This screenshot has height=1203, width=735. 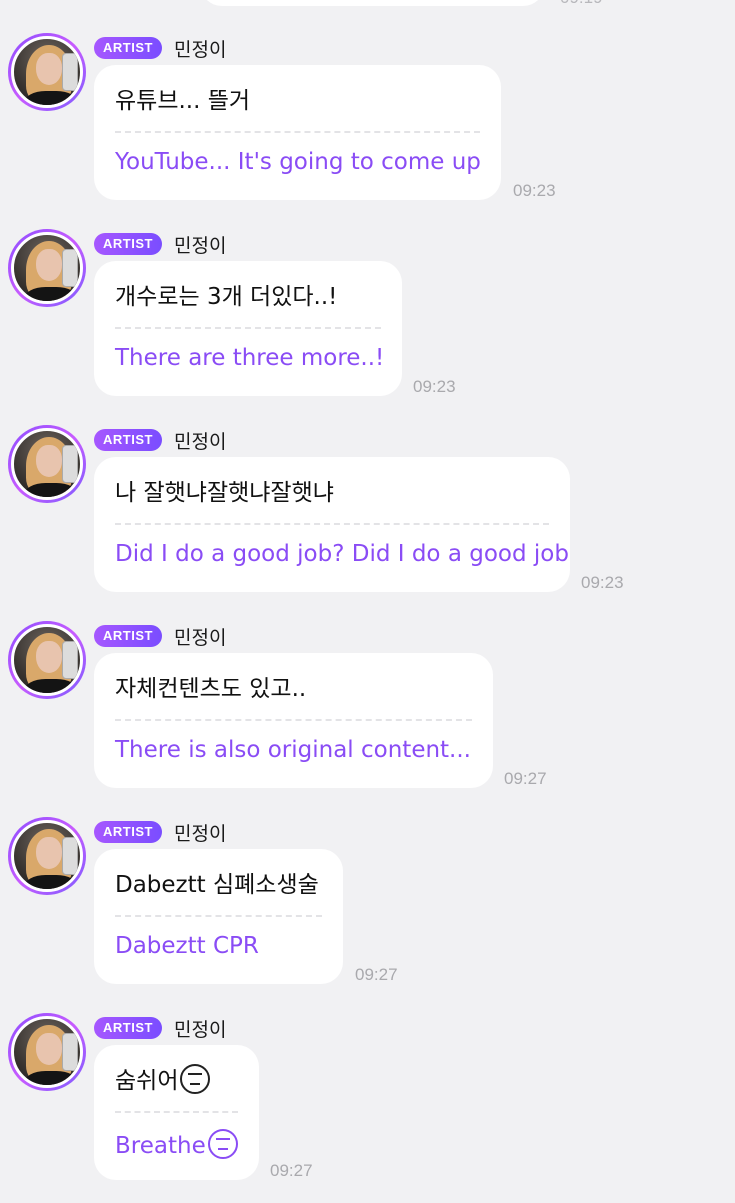 I want to click on message-bubble: 개수로는 3개 더있다..! There are three more..!, so click(x=248, y=328).